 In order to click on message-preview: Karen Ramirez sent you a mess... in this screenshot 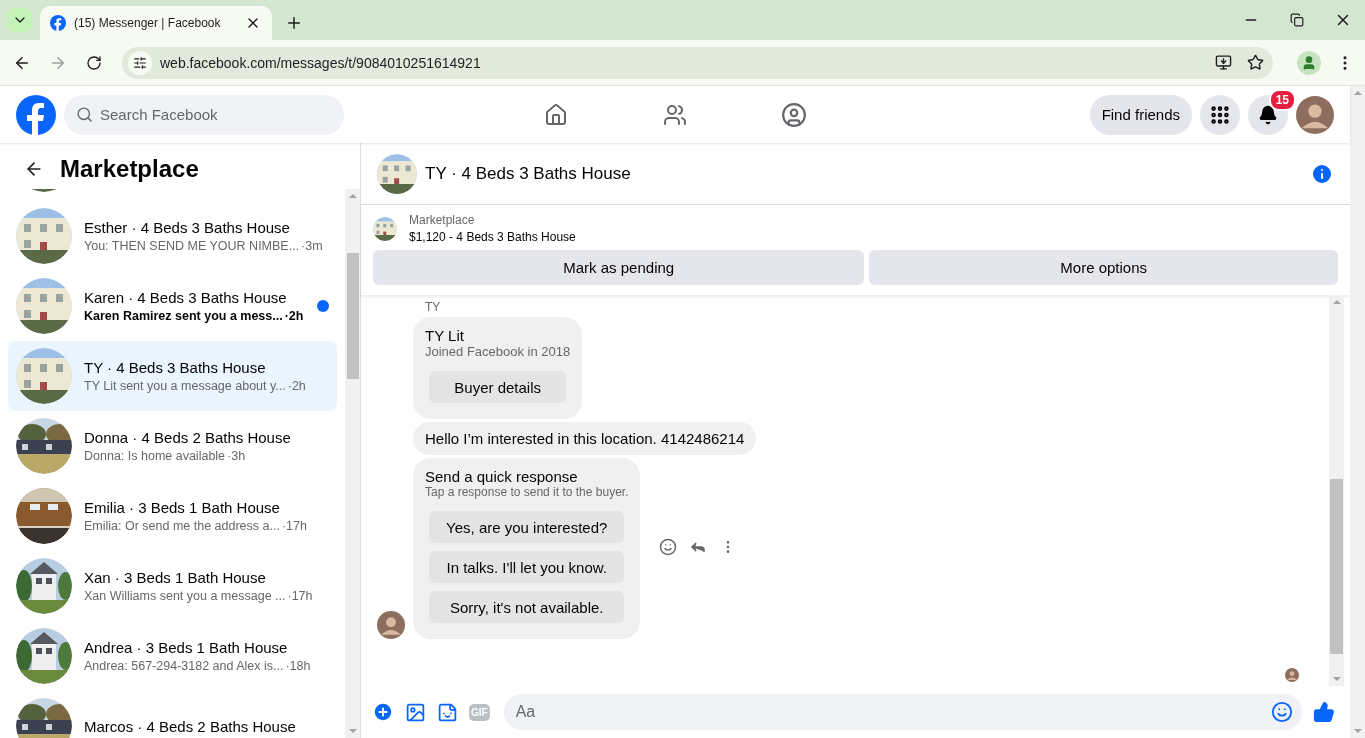, I will do `click(183, 316)`.